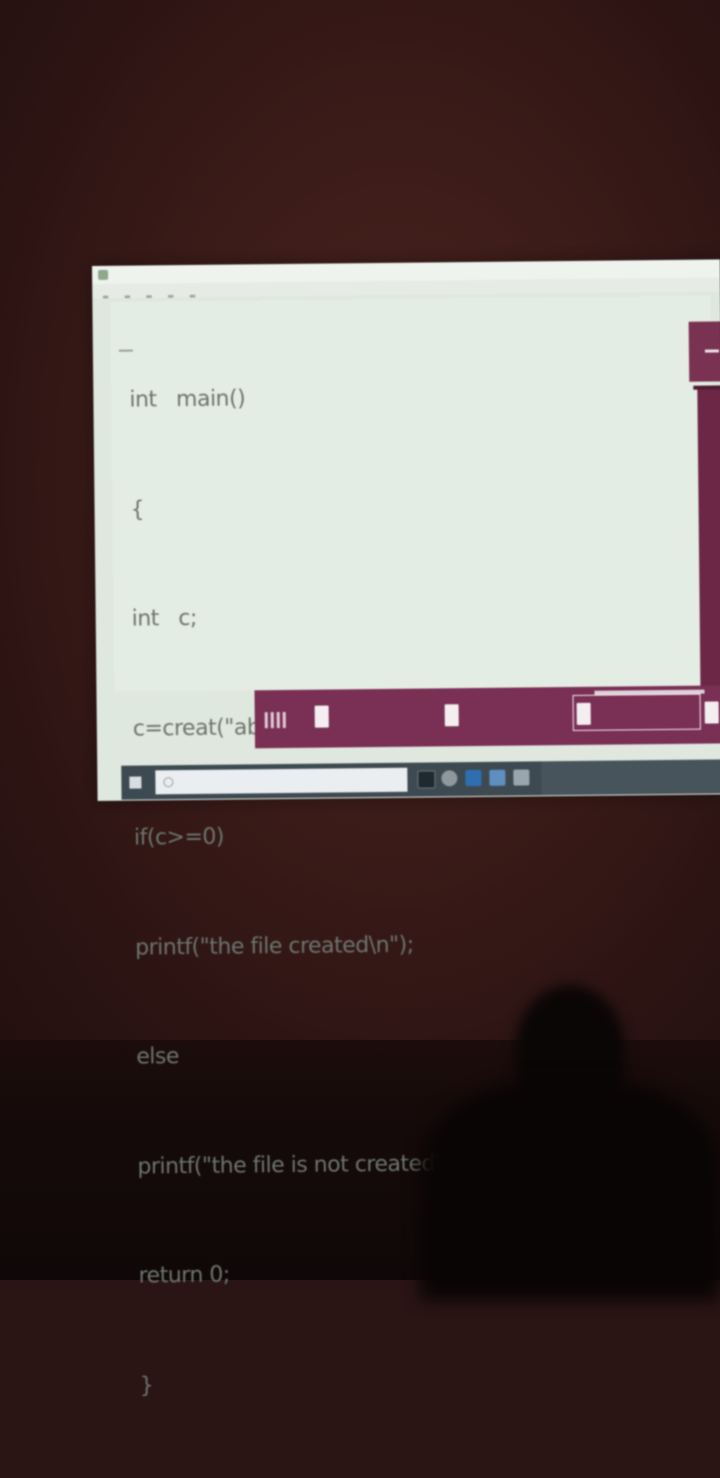 This screenshot has width=720, height=1478. What do you see at coordinates (179, 837) in the screenshot?
I see `code-line: if(c>=0)` at bounding box center [179, 837].